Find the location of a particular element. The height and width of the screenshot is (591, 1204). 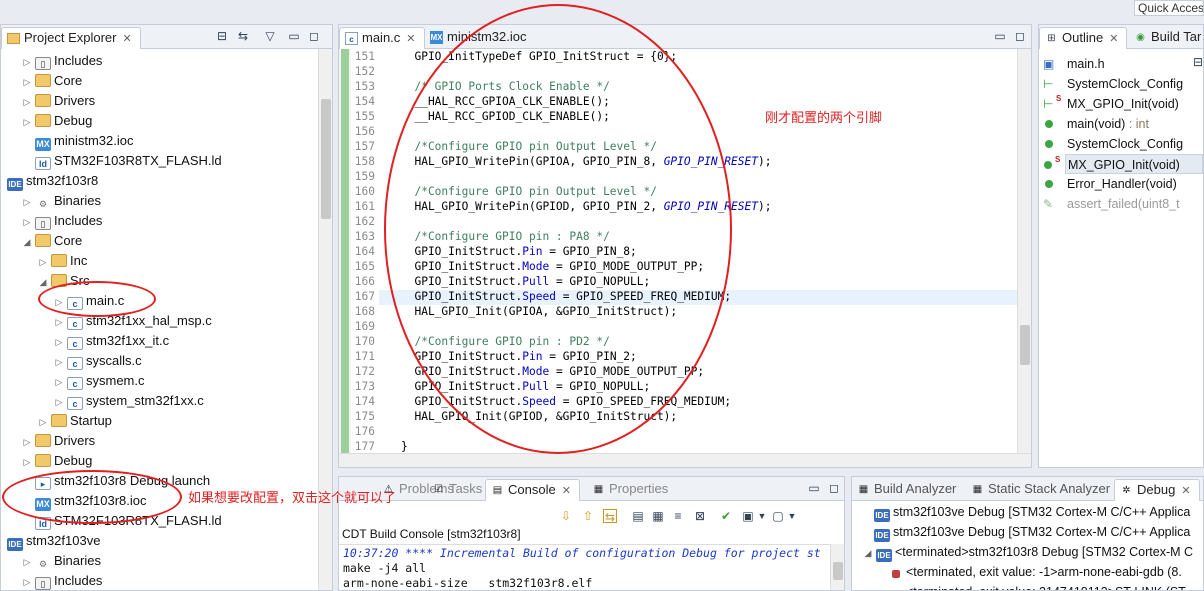

tree-item: ▷ c stm32f1xx_it.c is located at coordinates (111, 341).